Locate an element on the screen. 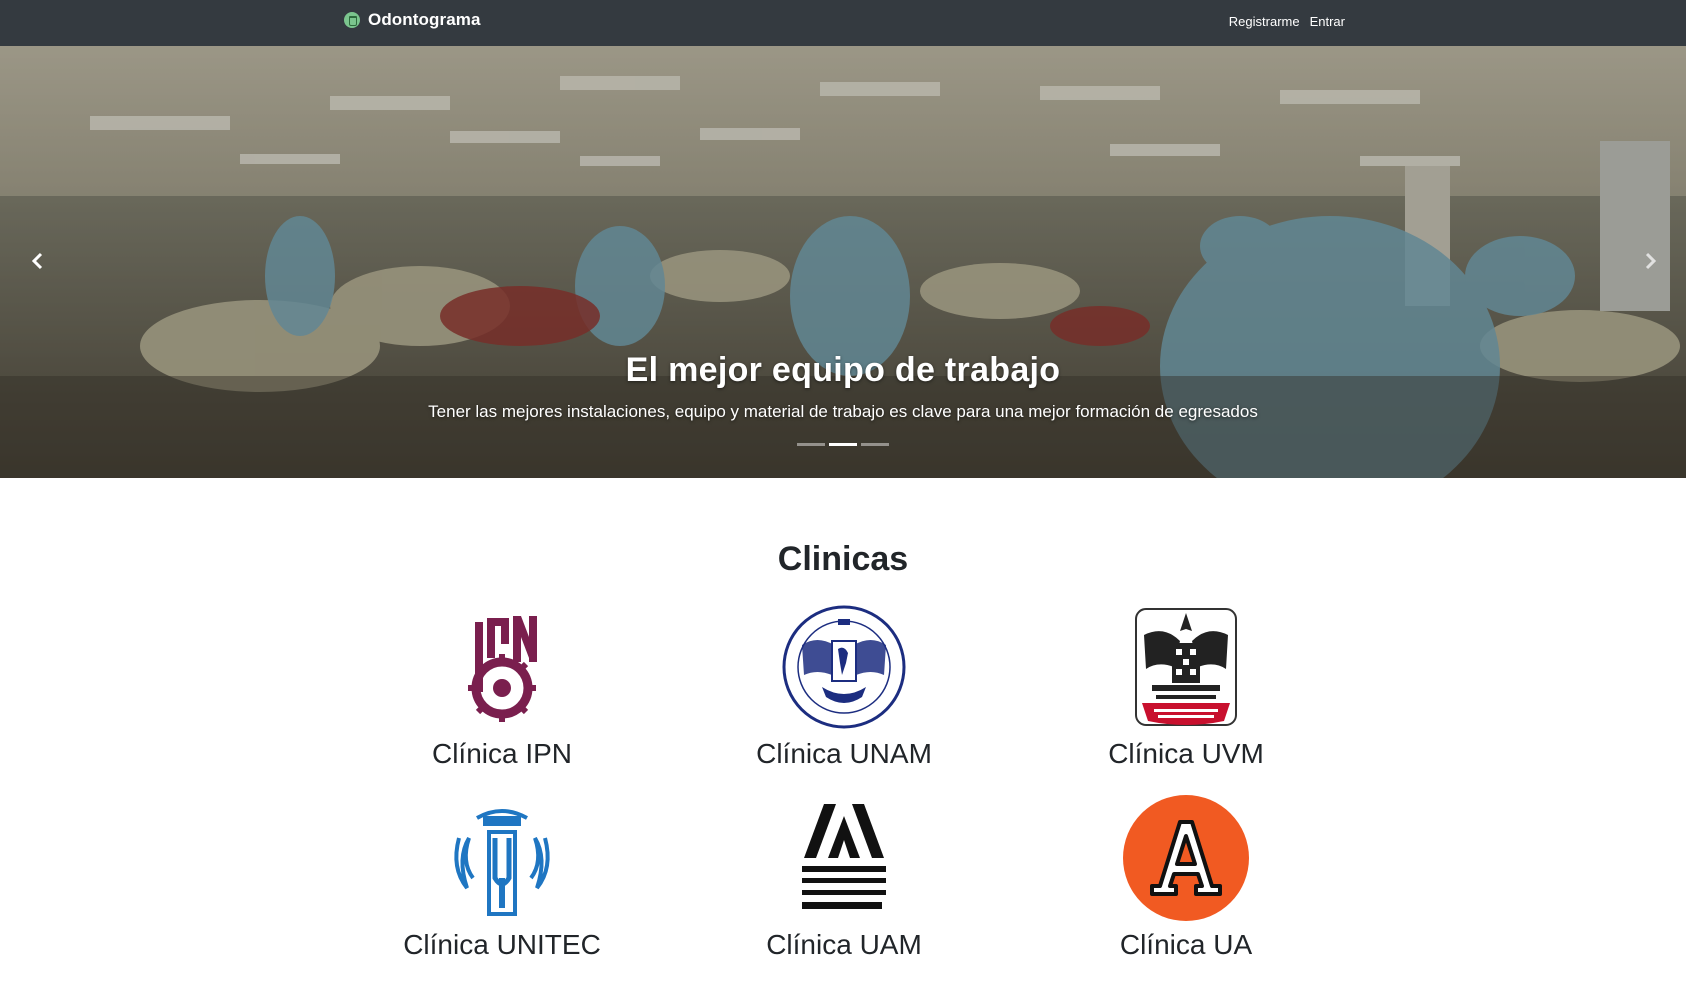 Image resolution: width=1686 pixels, height=981 pixels. clinic-name: Clínica UVM is located at coordinates (1186, 753).